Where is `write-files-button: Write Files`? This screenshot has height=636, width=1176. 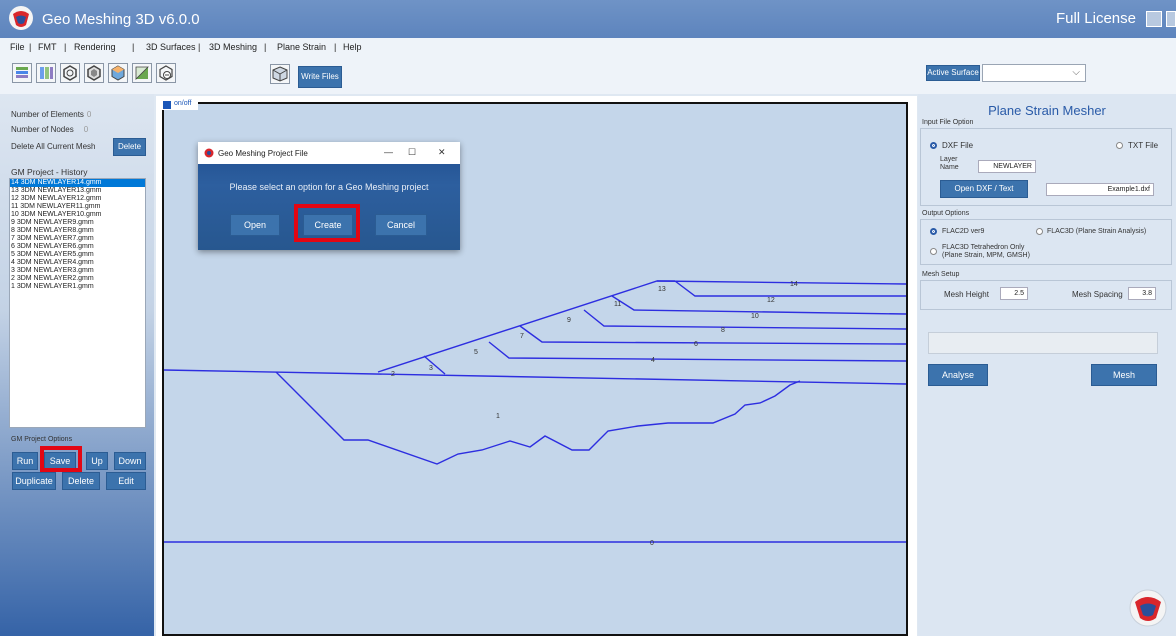
write-files-button: Write Files is located at coordinates (320, 77).